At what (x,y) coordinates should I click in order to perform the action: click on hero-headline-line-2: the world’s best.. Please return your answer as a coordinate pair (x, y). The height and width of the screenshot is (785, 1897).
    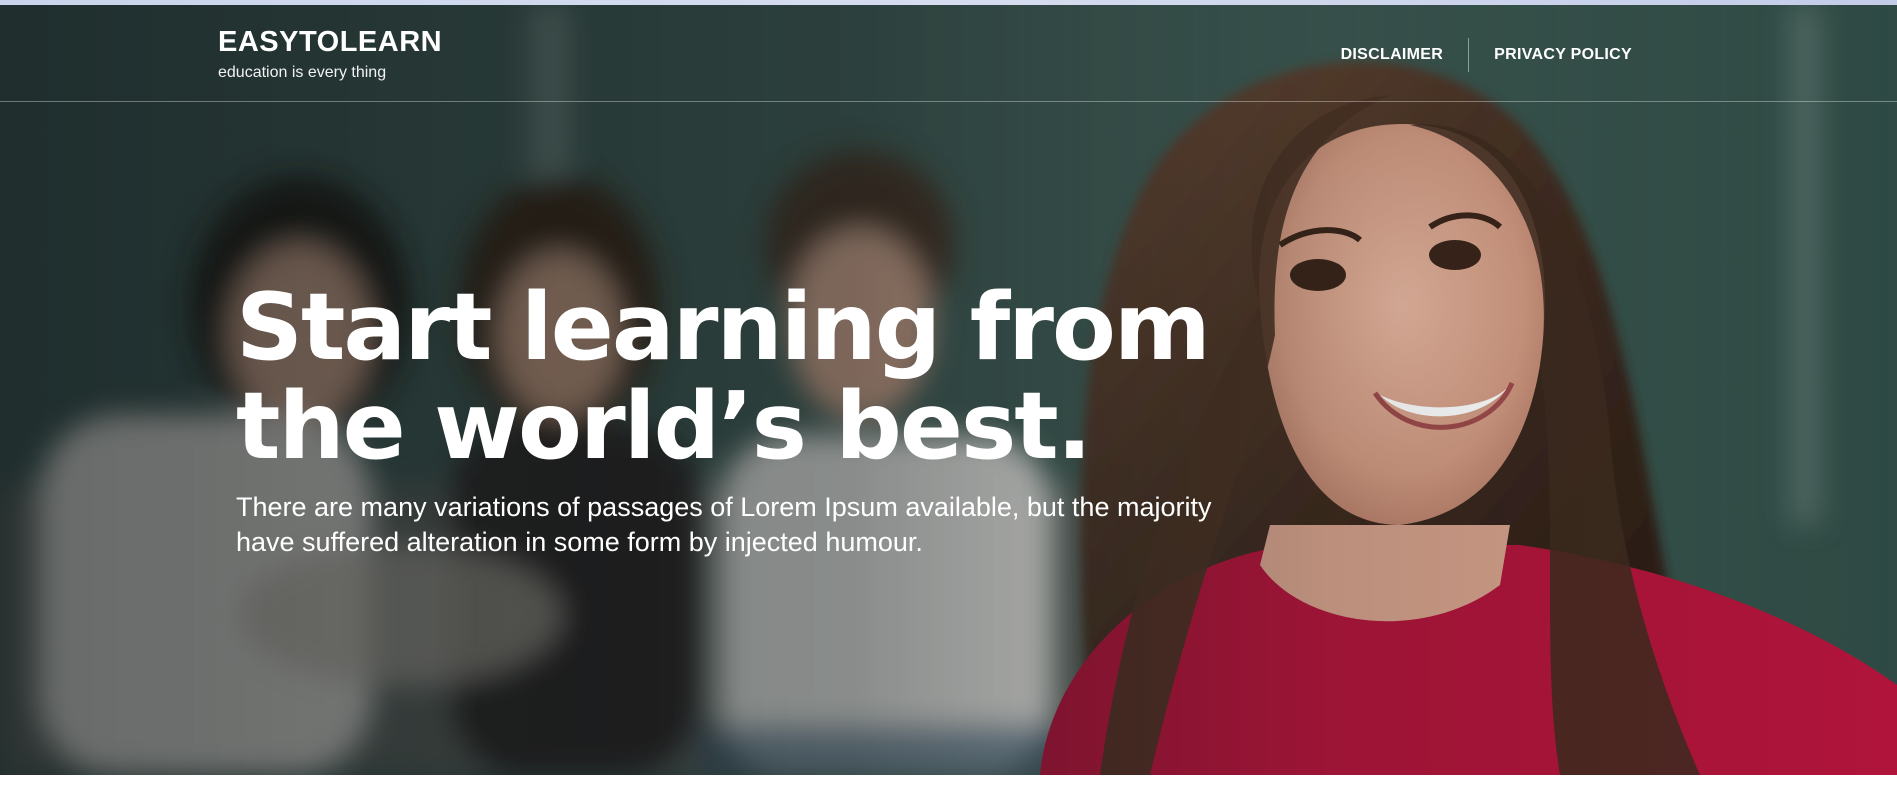
    Looking at the image, I should click on (664, 426).